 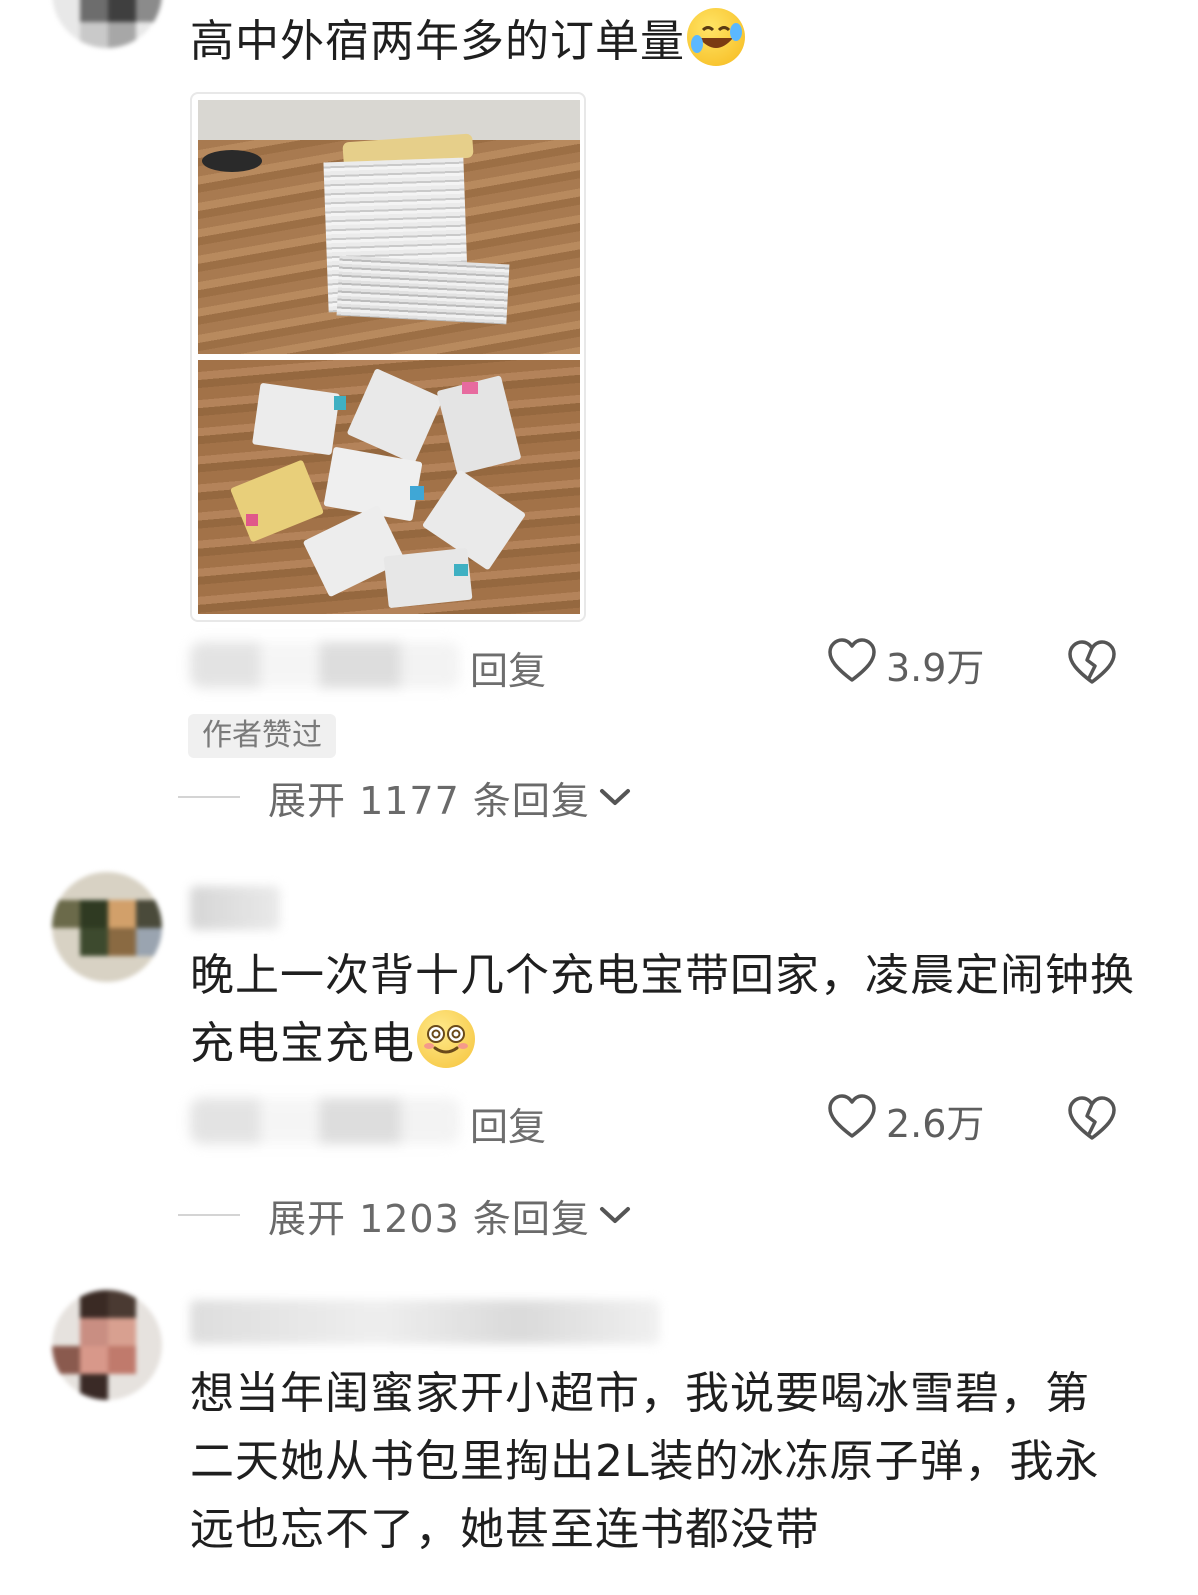 I want to click on author-liked-tag: 作者赞过, so click(x=262, y=736).